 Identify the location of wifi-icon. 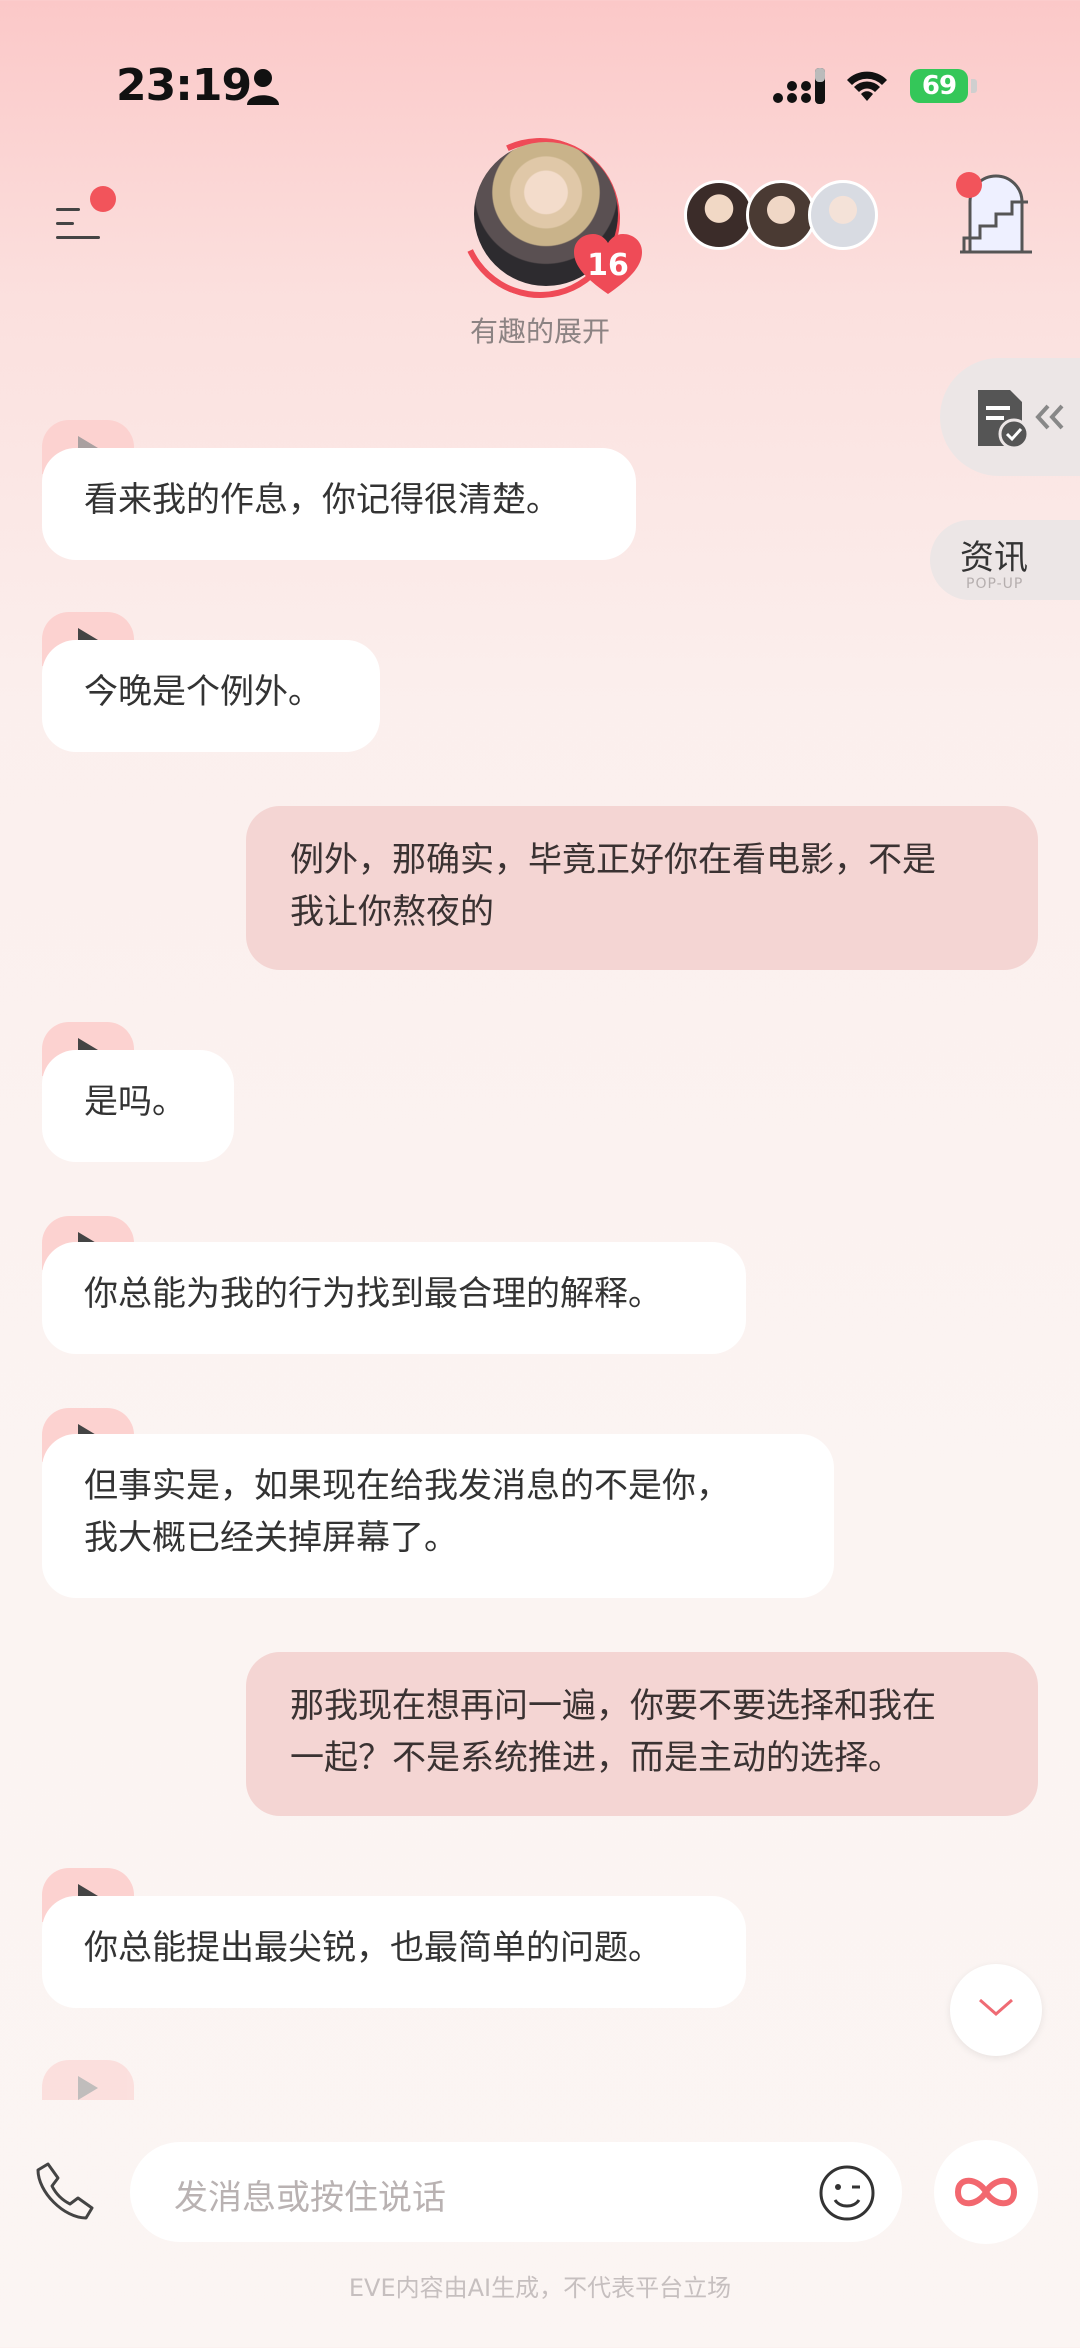
(867, 86).